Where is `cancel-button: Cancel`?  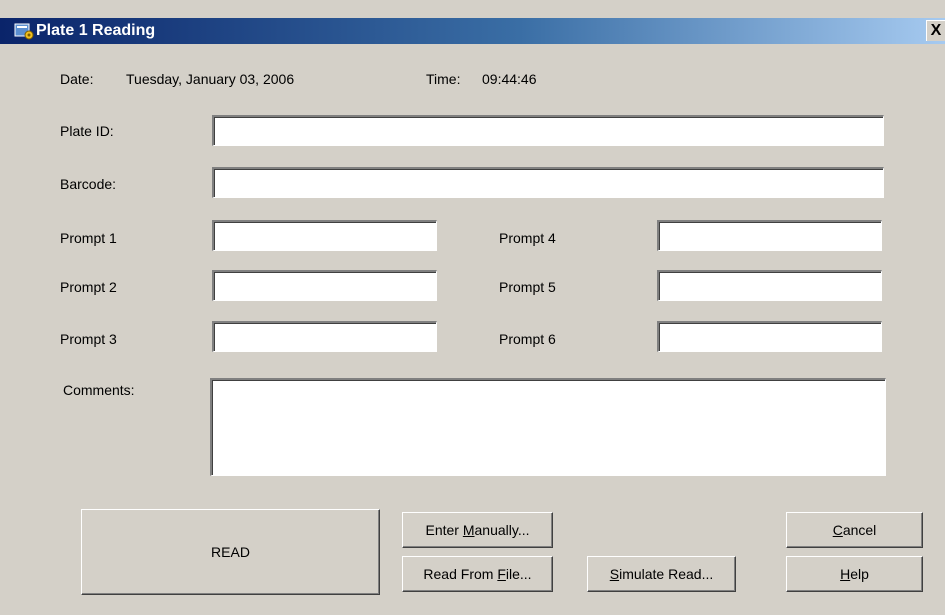
cancel-button: Cancel is located at coordinates (854, 530).